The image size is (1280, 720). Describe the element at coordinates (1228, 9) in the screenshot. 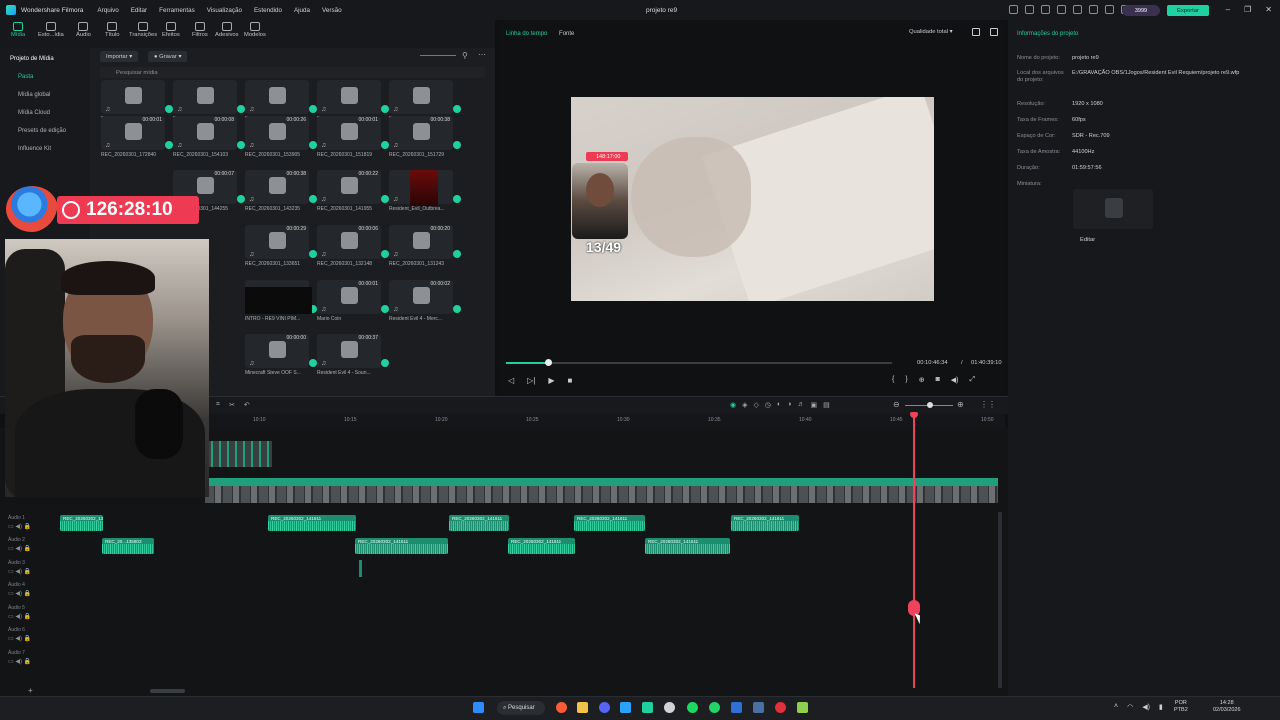

I see `minimize-icon: –` at that location.